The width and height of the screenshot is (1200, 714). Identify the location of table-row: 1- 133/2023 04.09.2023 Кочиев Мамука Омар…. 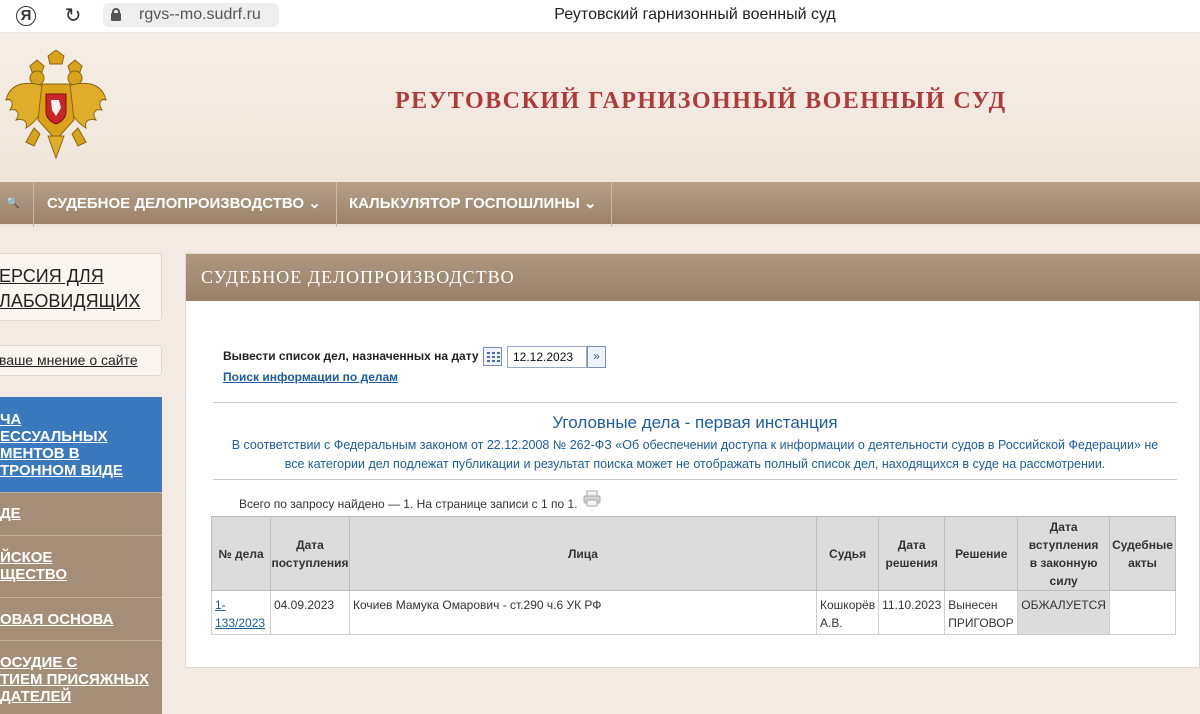
(694, 612).